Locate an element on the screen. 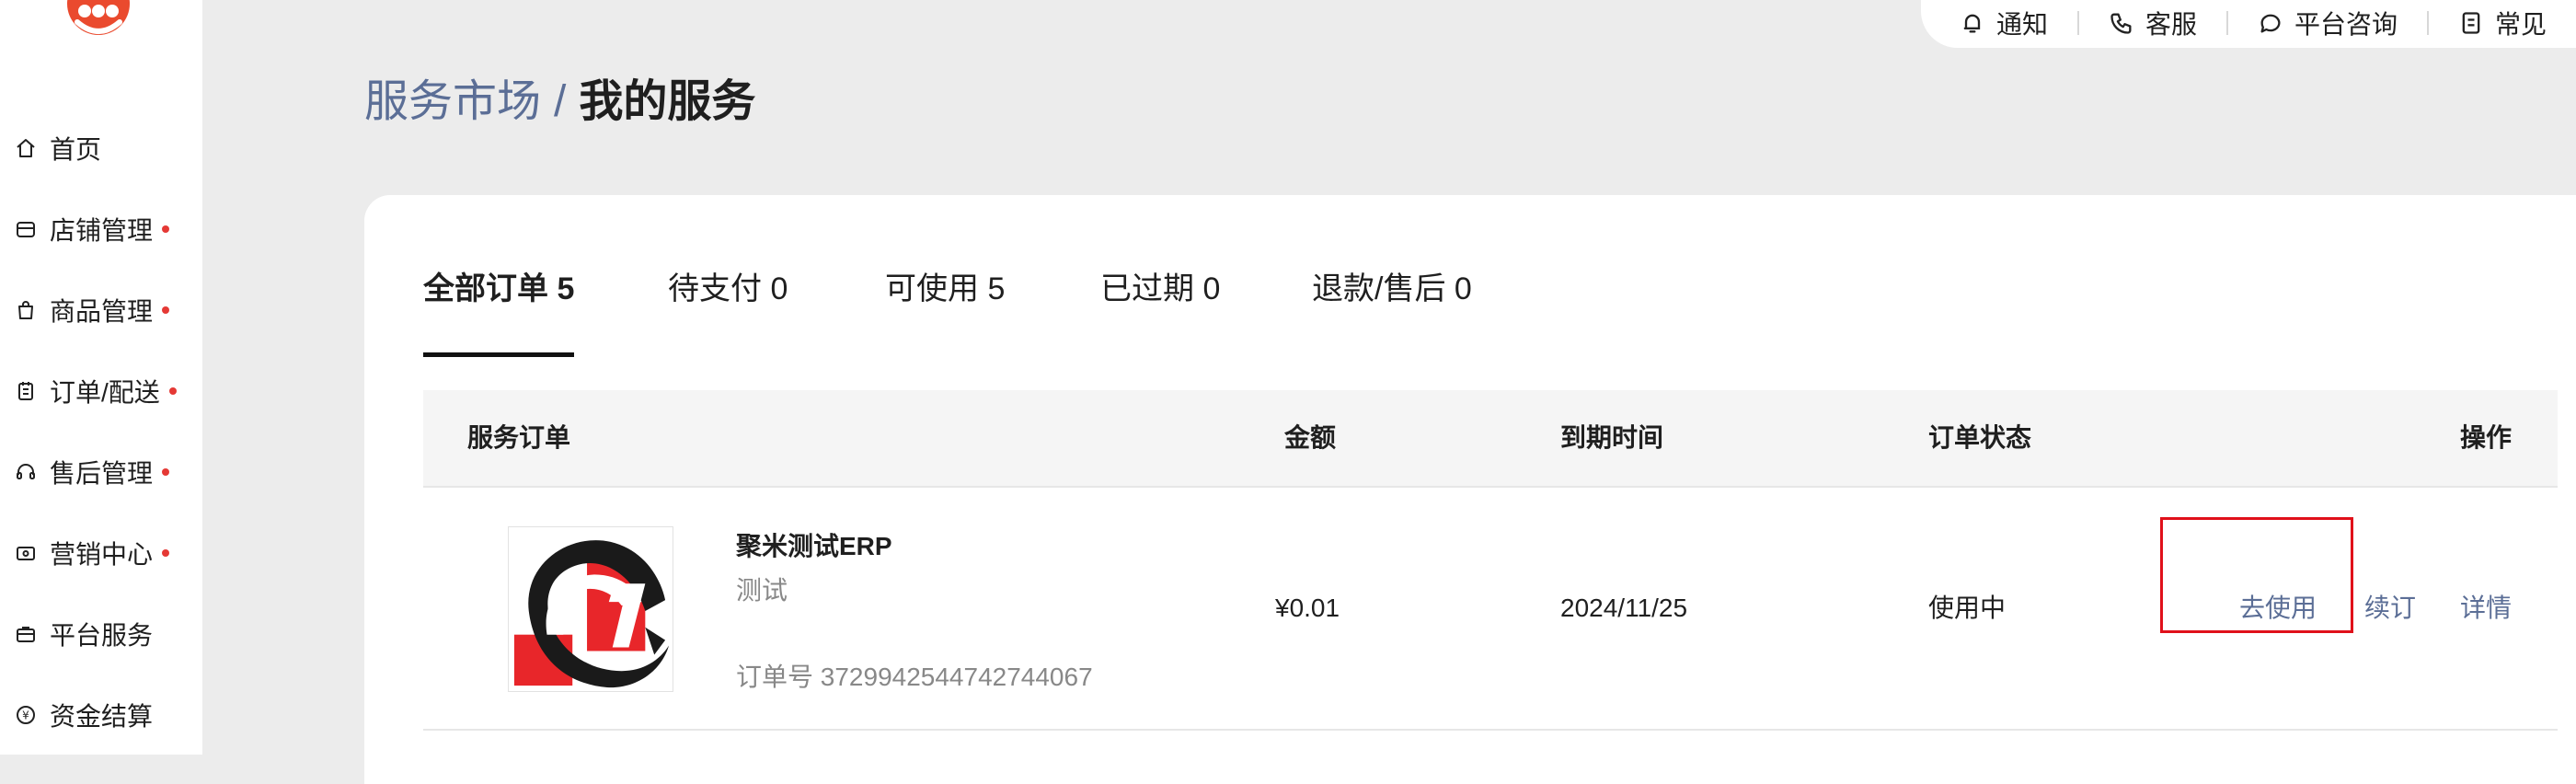  customer-service-link: 客服 is located at coordinates (2153, 20).